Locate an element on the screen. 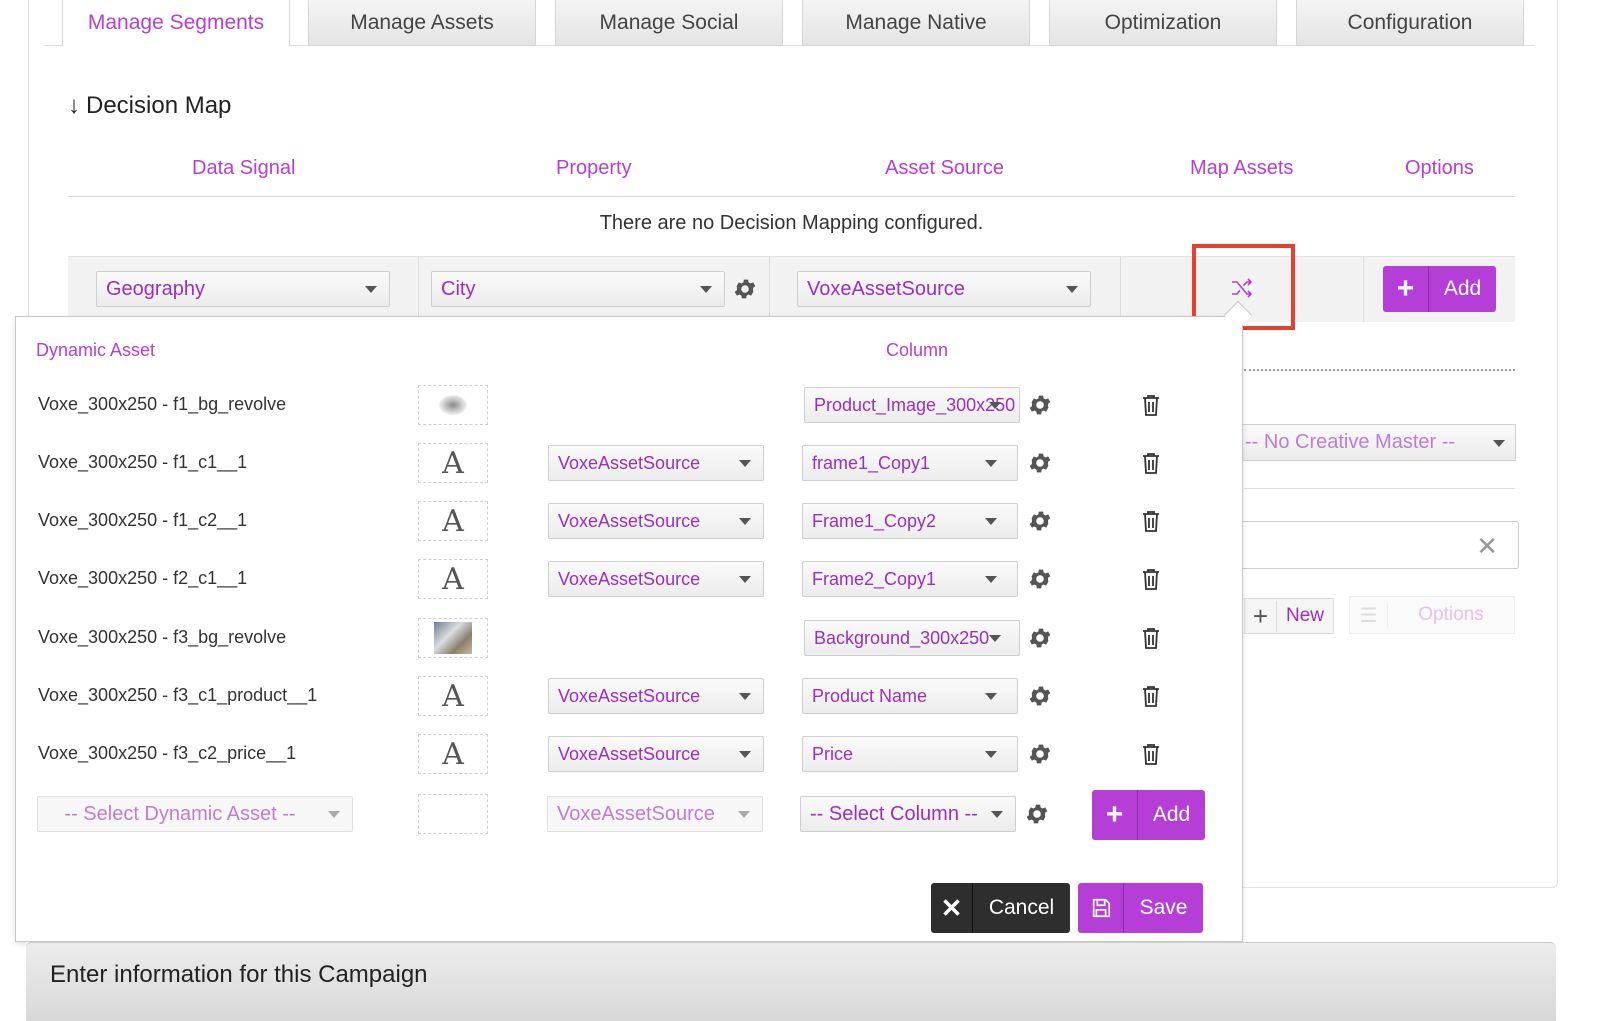 Image resolution: width=1600 pixels, height=1021 pixels. column-select: Background_300x250 is located at coordinates (912, 638).